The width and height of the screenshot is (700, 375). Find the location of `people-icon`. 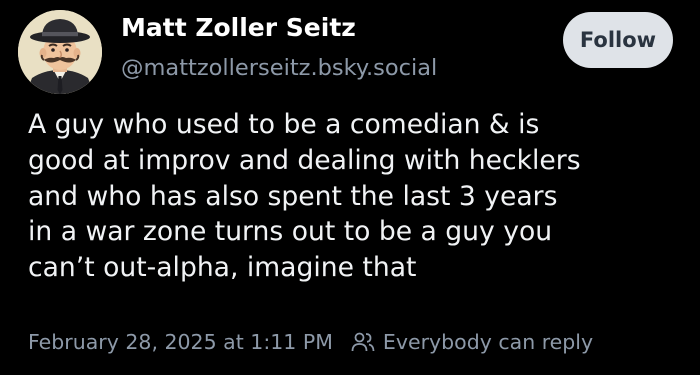

people-icon is located at coordinates (363, 342).